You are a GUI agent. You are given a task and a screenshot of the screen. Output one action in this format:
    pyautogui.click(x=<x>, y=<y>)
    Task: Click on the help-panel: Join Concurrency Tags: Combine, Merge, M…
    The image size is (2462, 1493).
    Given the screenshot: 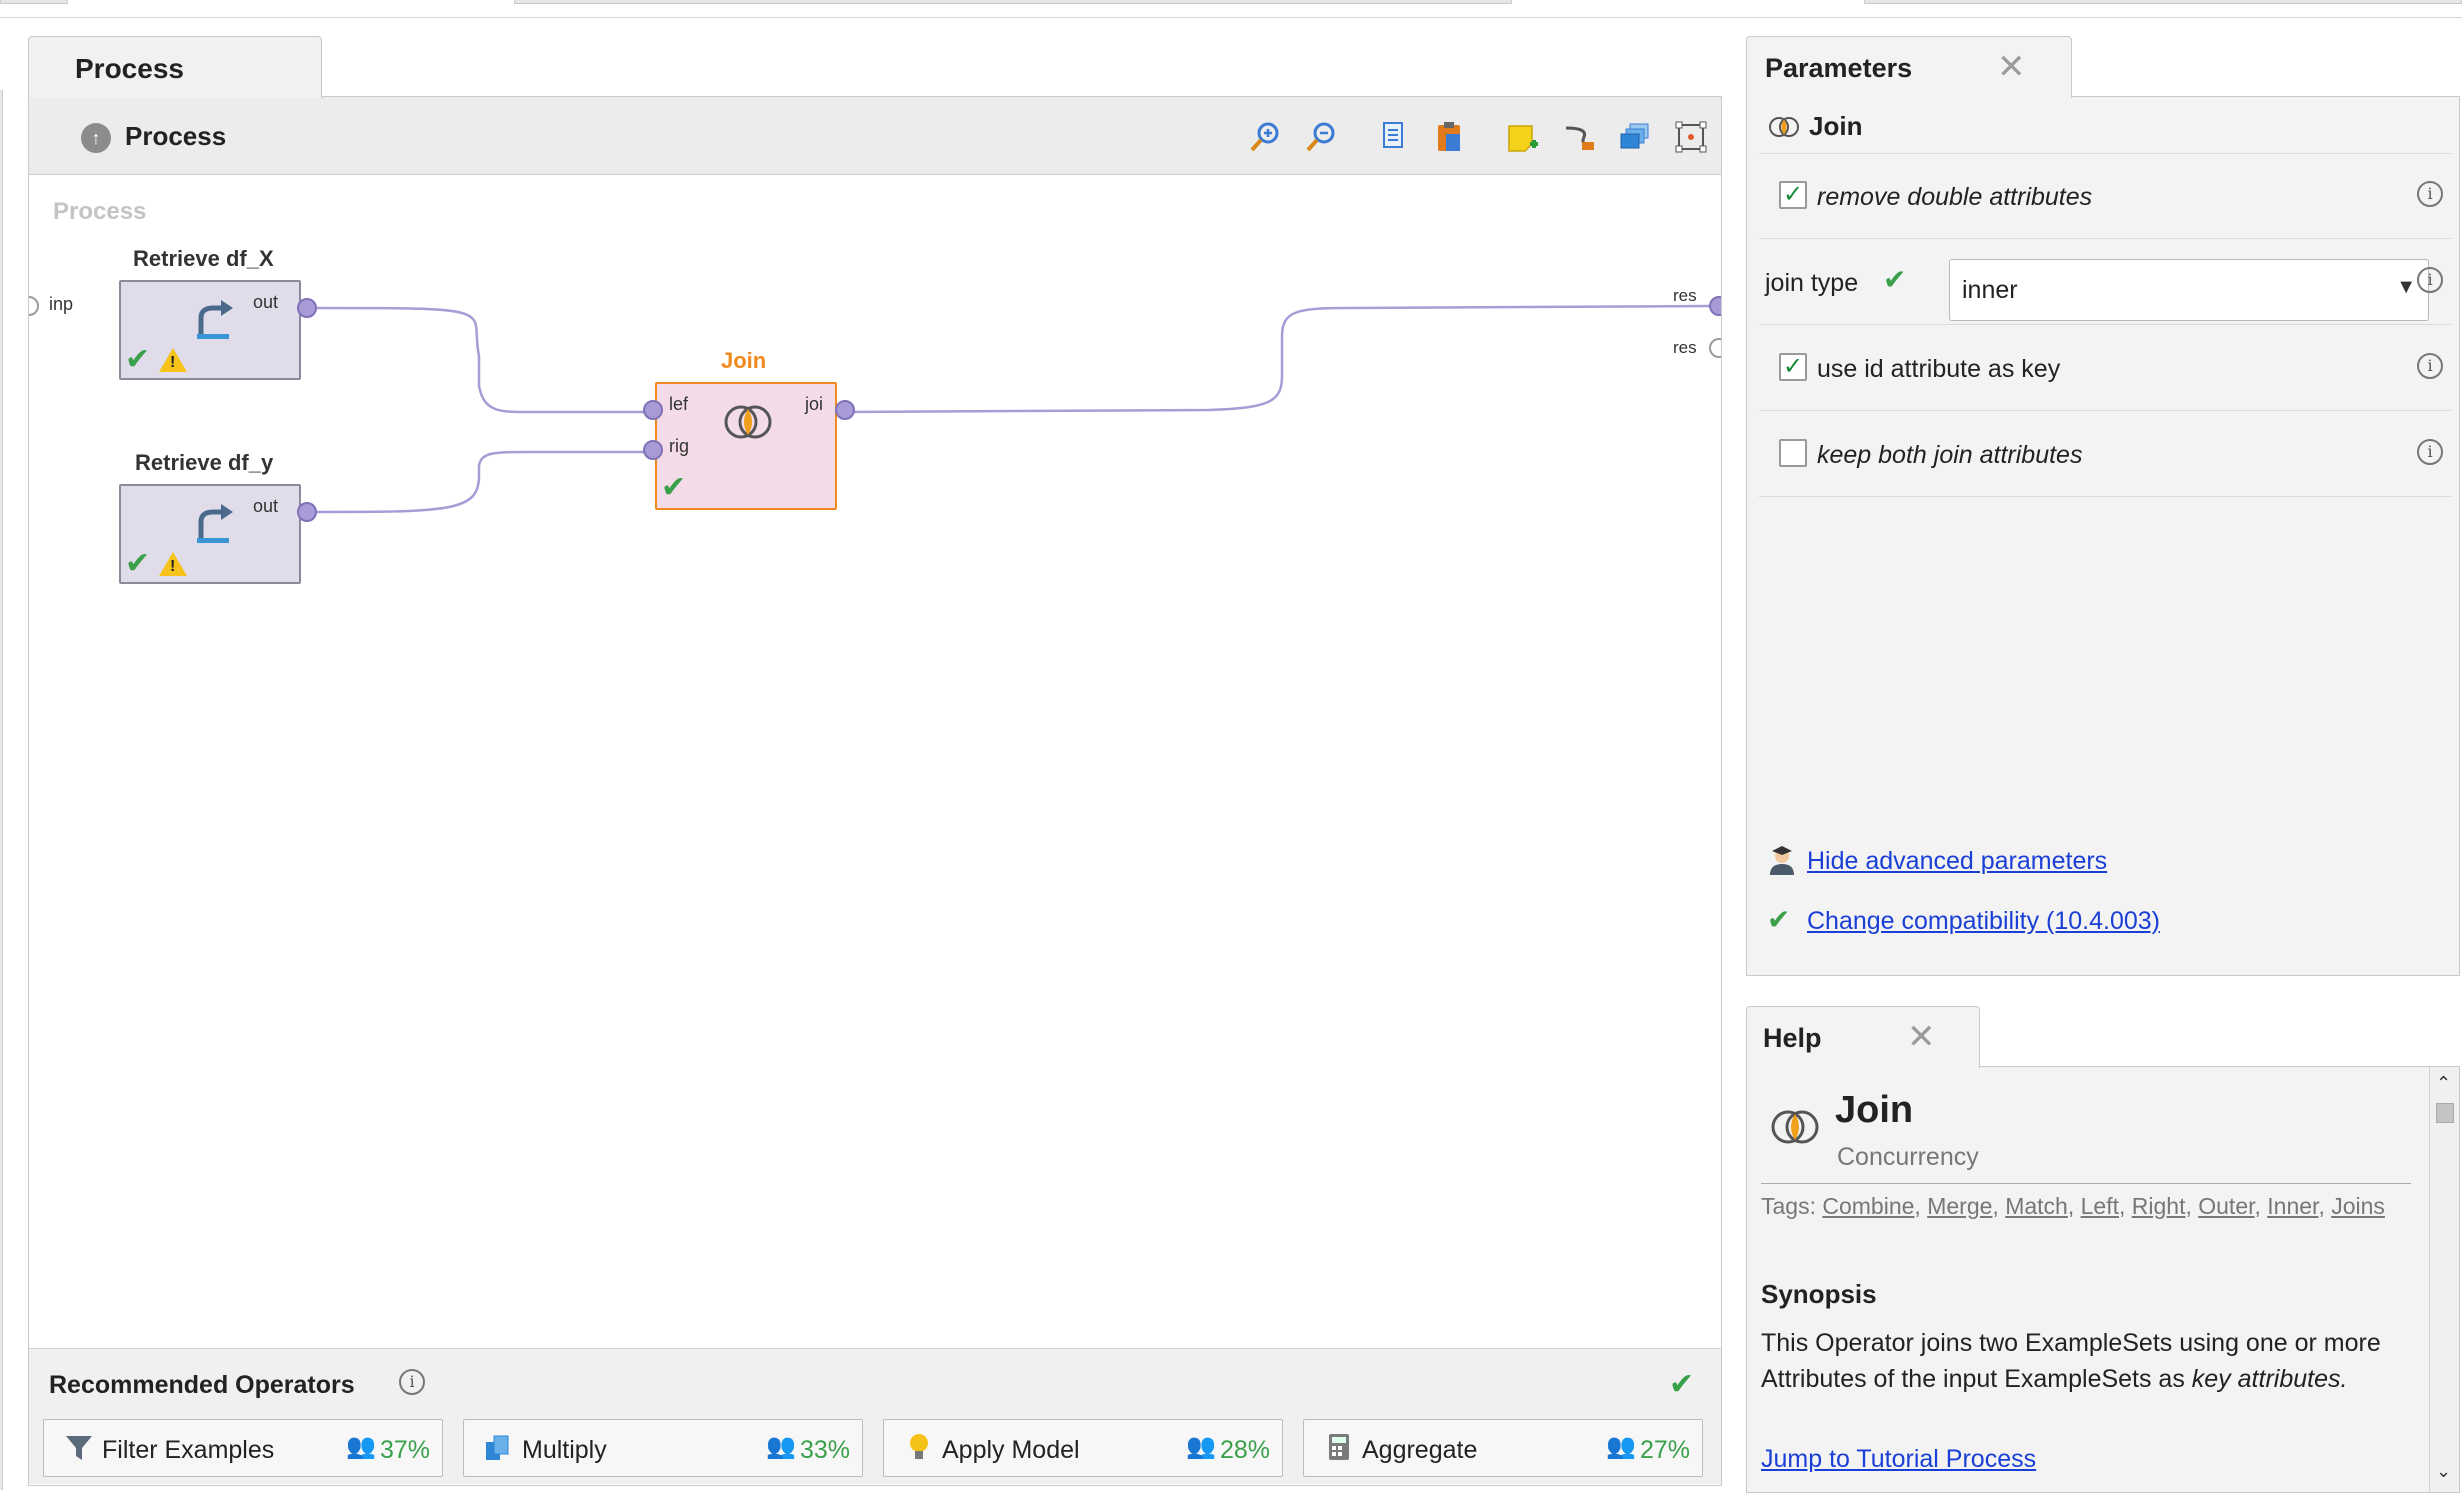 What is the action you would take?
    pyautogui.click(x=2103, y=1279)
    